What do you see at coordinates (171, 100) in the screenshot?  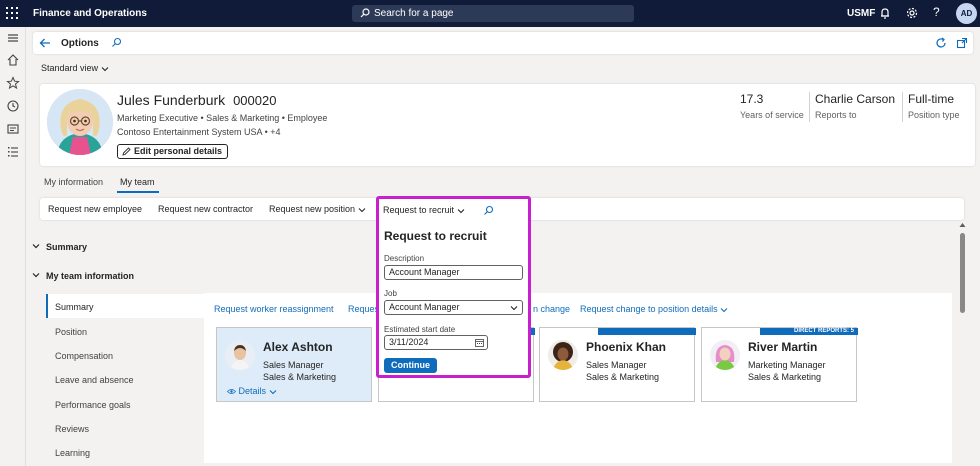 I see `employee-name: Jules Funderburk` at bounding box center [171, 100].